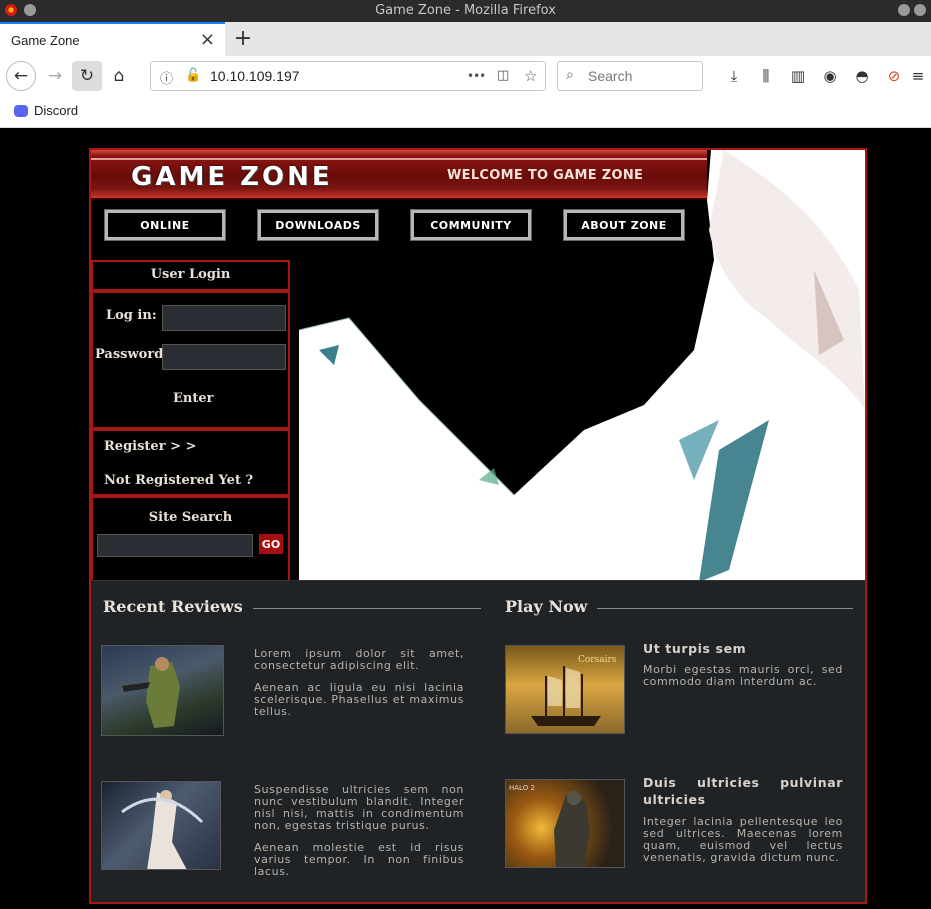 The image size is (931, 909). What do you see at coordinates (503, 75) in the screenshot?
I see `pocket-icon: ◫` at bounding box center [503, 75].